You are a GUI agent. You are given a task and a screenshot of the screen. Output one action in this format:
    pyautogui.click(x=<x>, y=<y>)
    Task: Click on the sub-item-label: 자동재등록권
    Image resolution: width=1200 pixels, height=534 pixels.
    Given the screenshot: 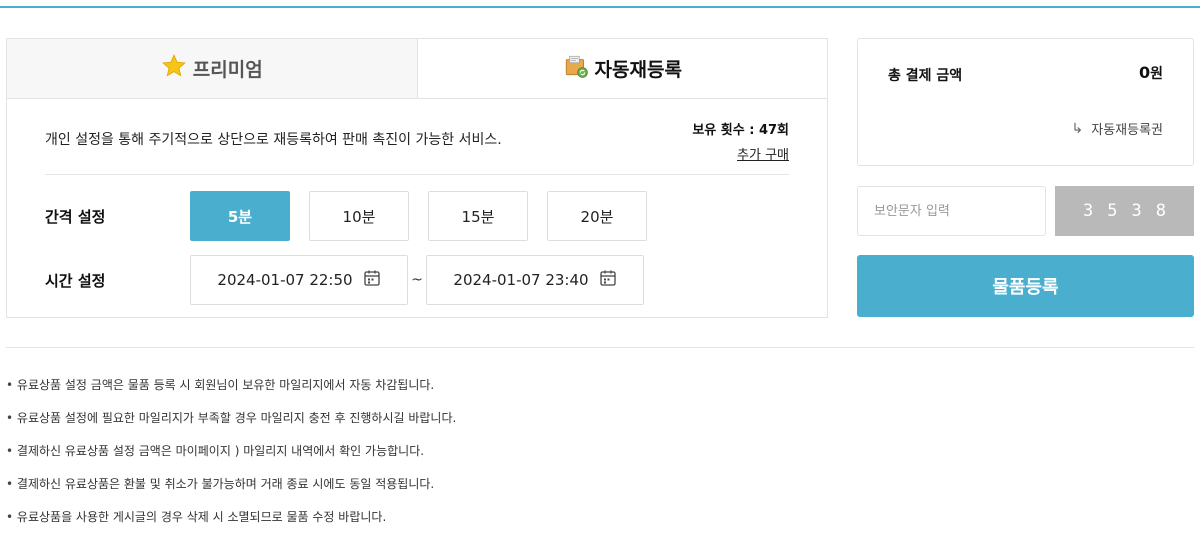 What is the action you would take?
    pyautogui.click(x=1127, y=130)
    